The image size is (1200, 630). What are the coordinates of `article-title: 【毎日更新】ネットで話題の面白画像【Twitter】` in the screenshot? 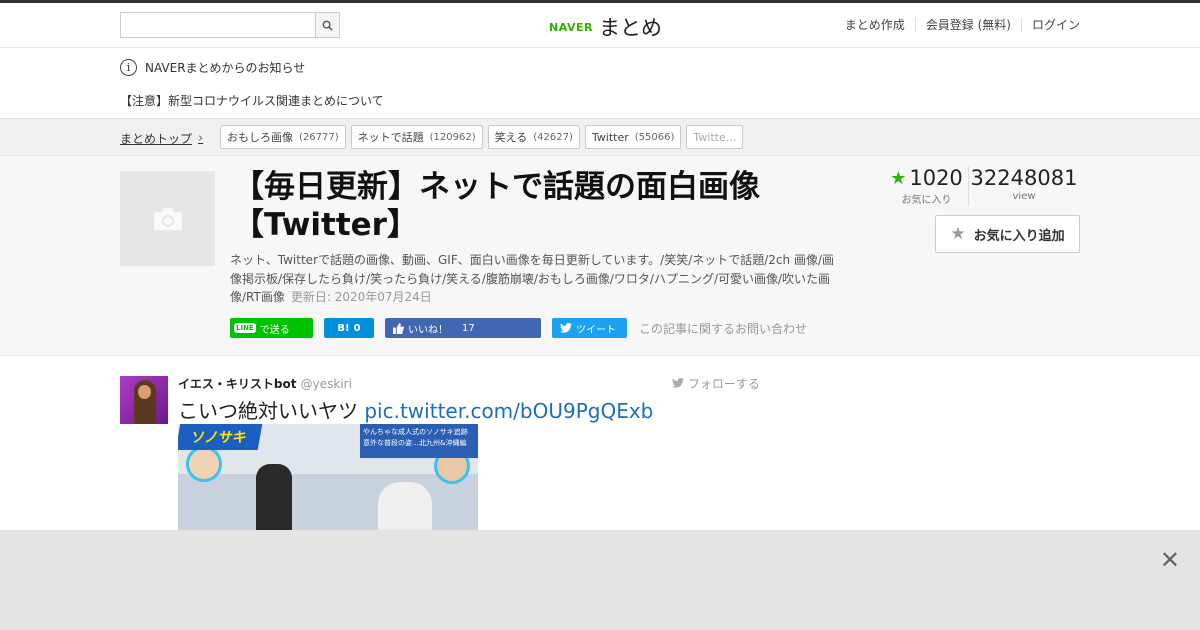 It's located at (496, 206).